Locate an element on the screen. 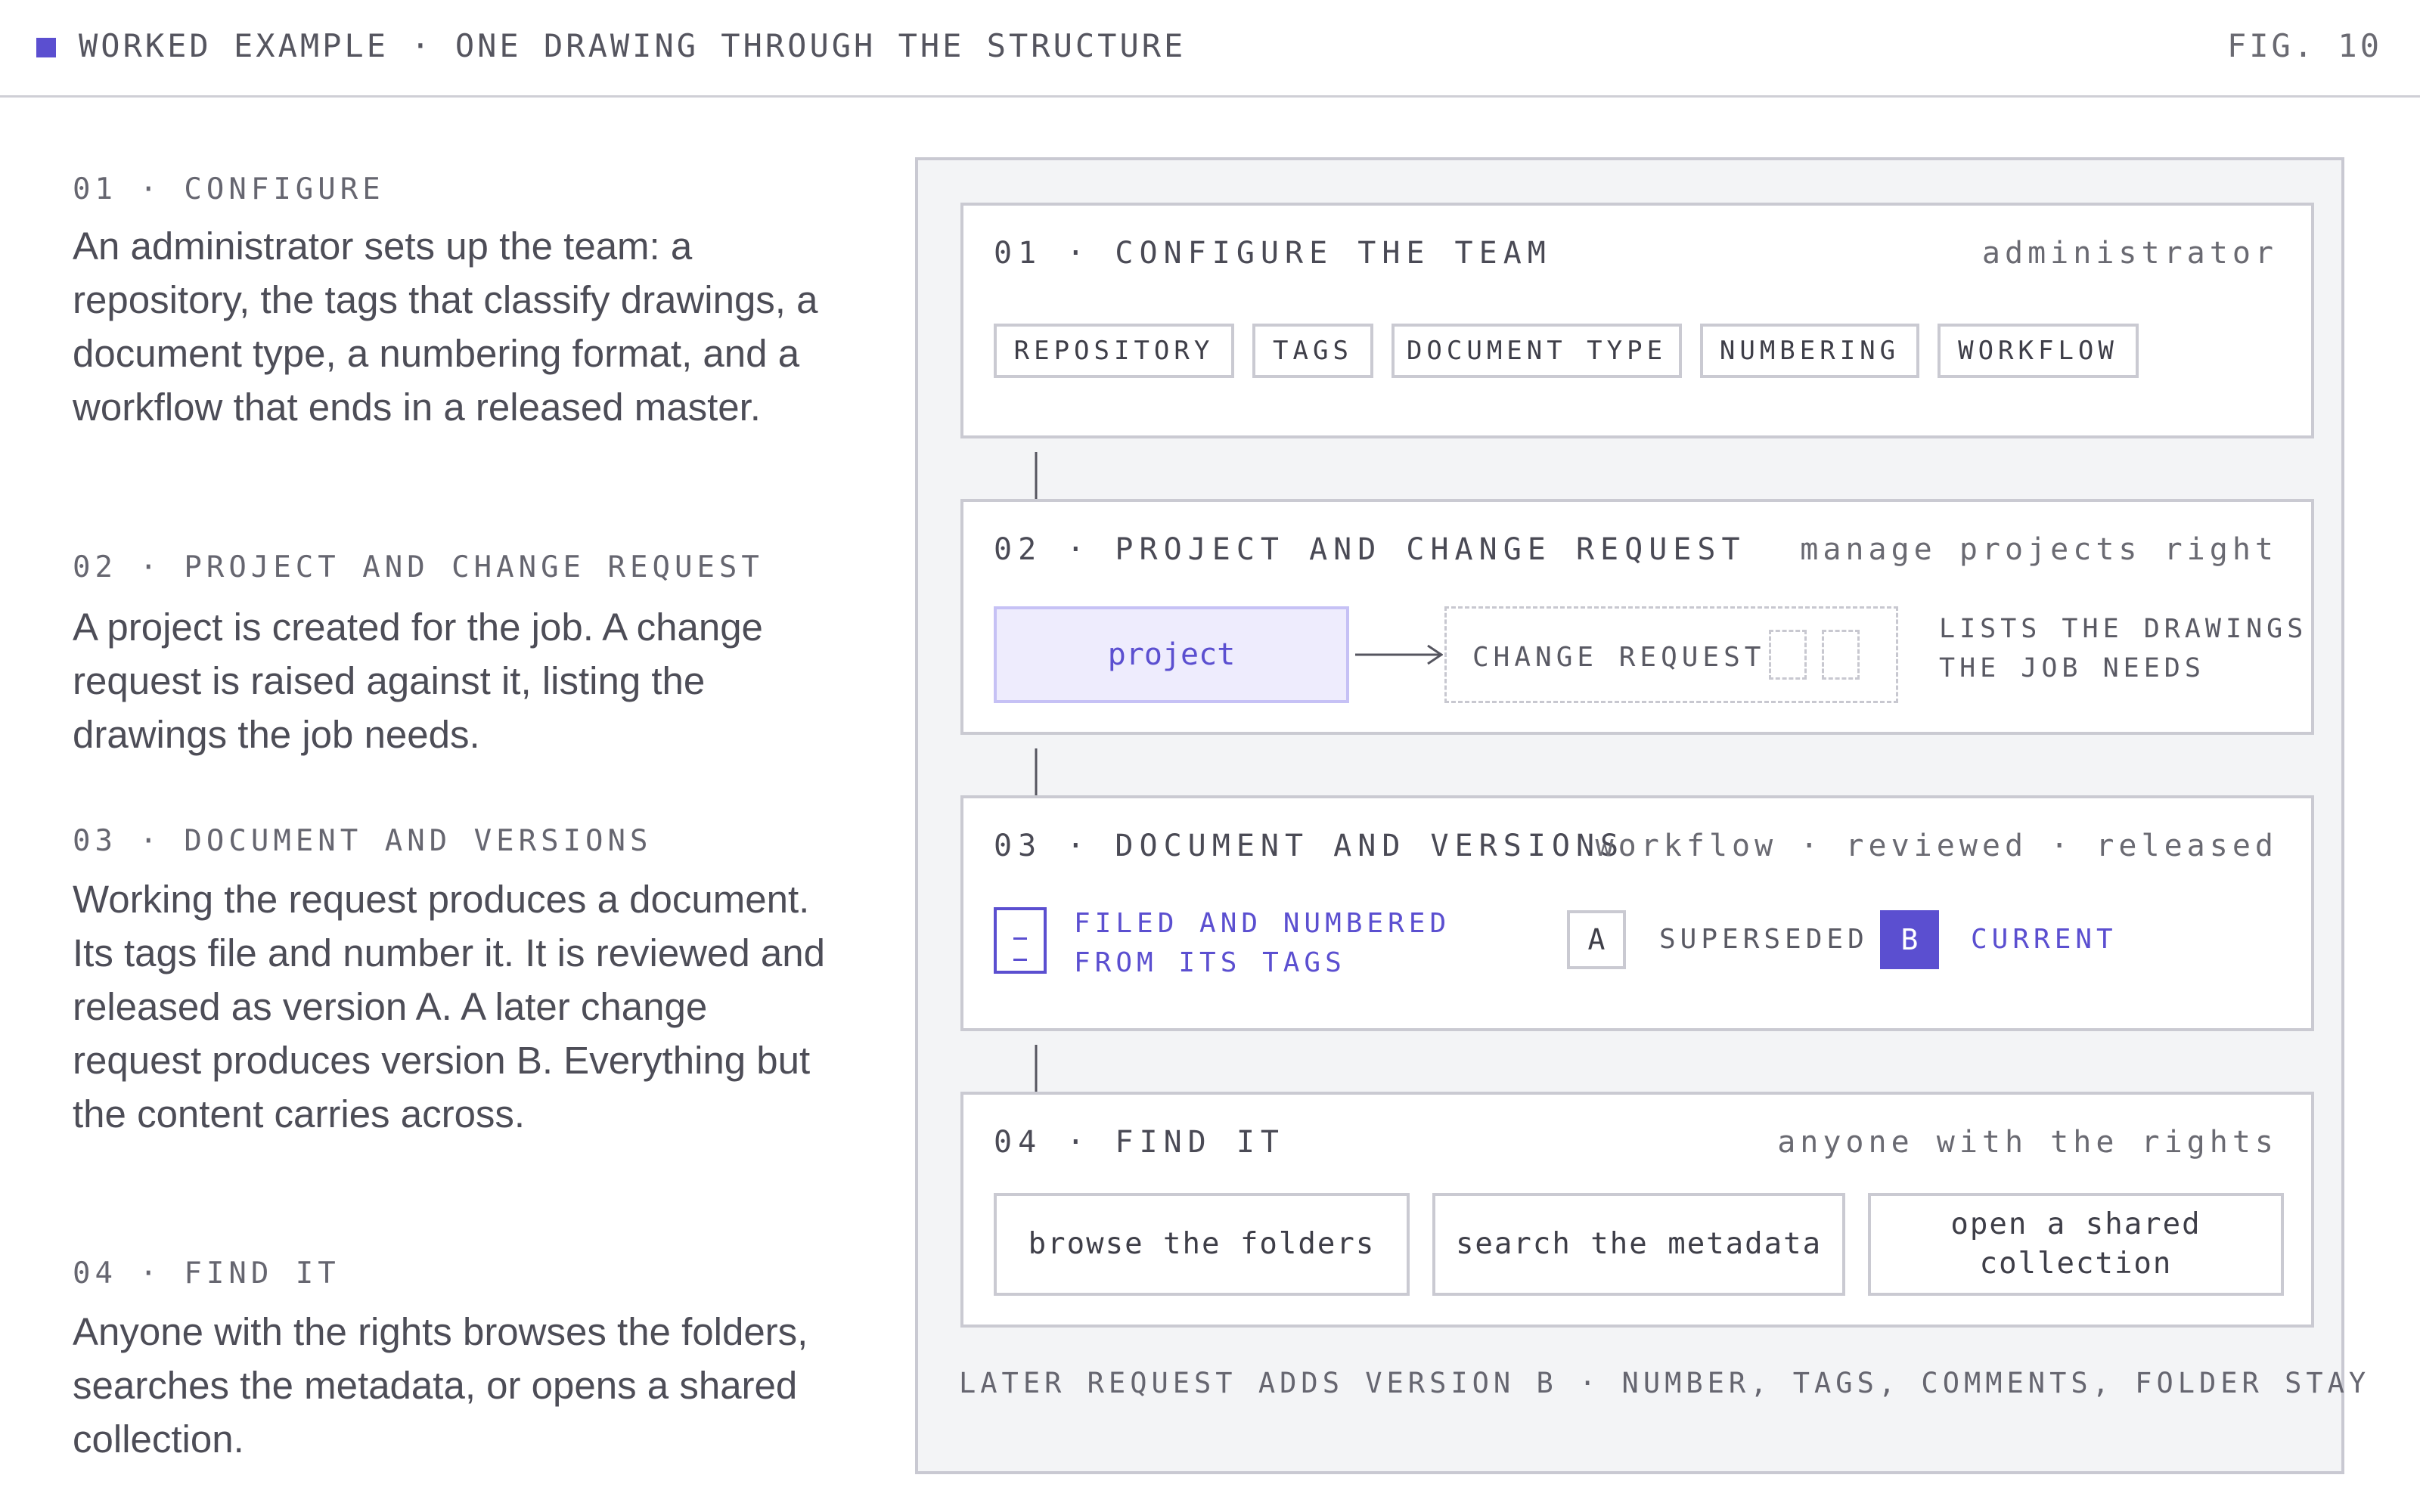 This screenshot has height=1512, width=2420. change-request-node: CHANGE REQUEST is located at coordinates (1671, 654).